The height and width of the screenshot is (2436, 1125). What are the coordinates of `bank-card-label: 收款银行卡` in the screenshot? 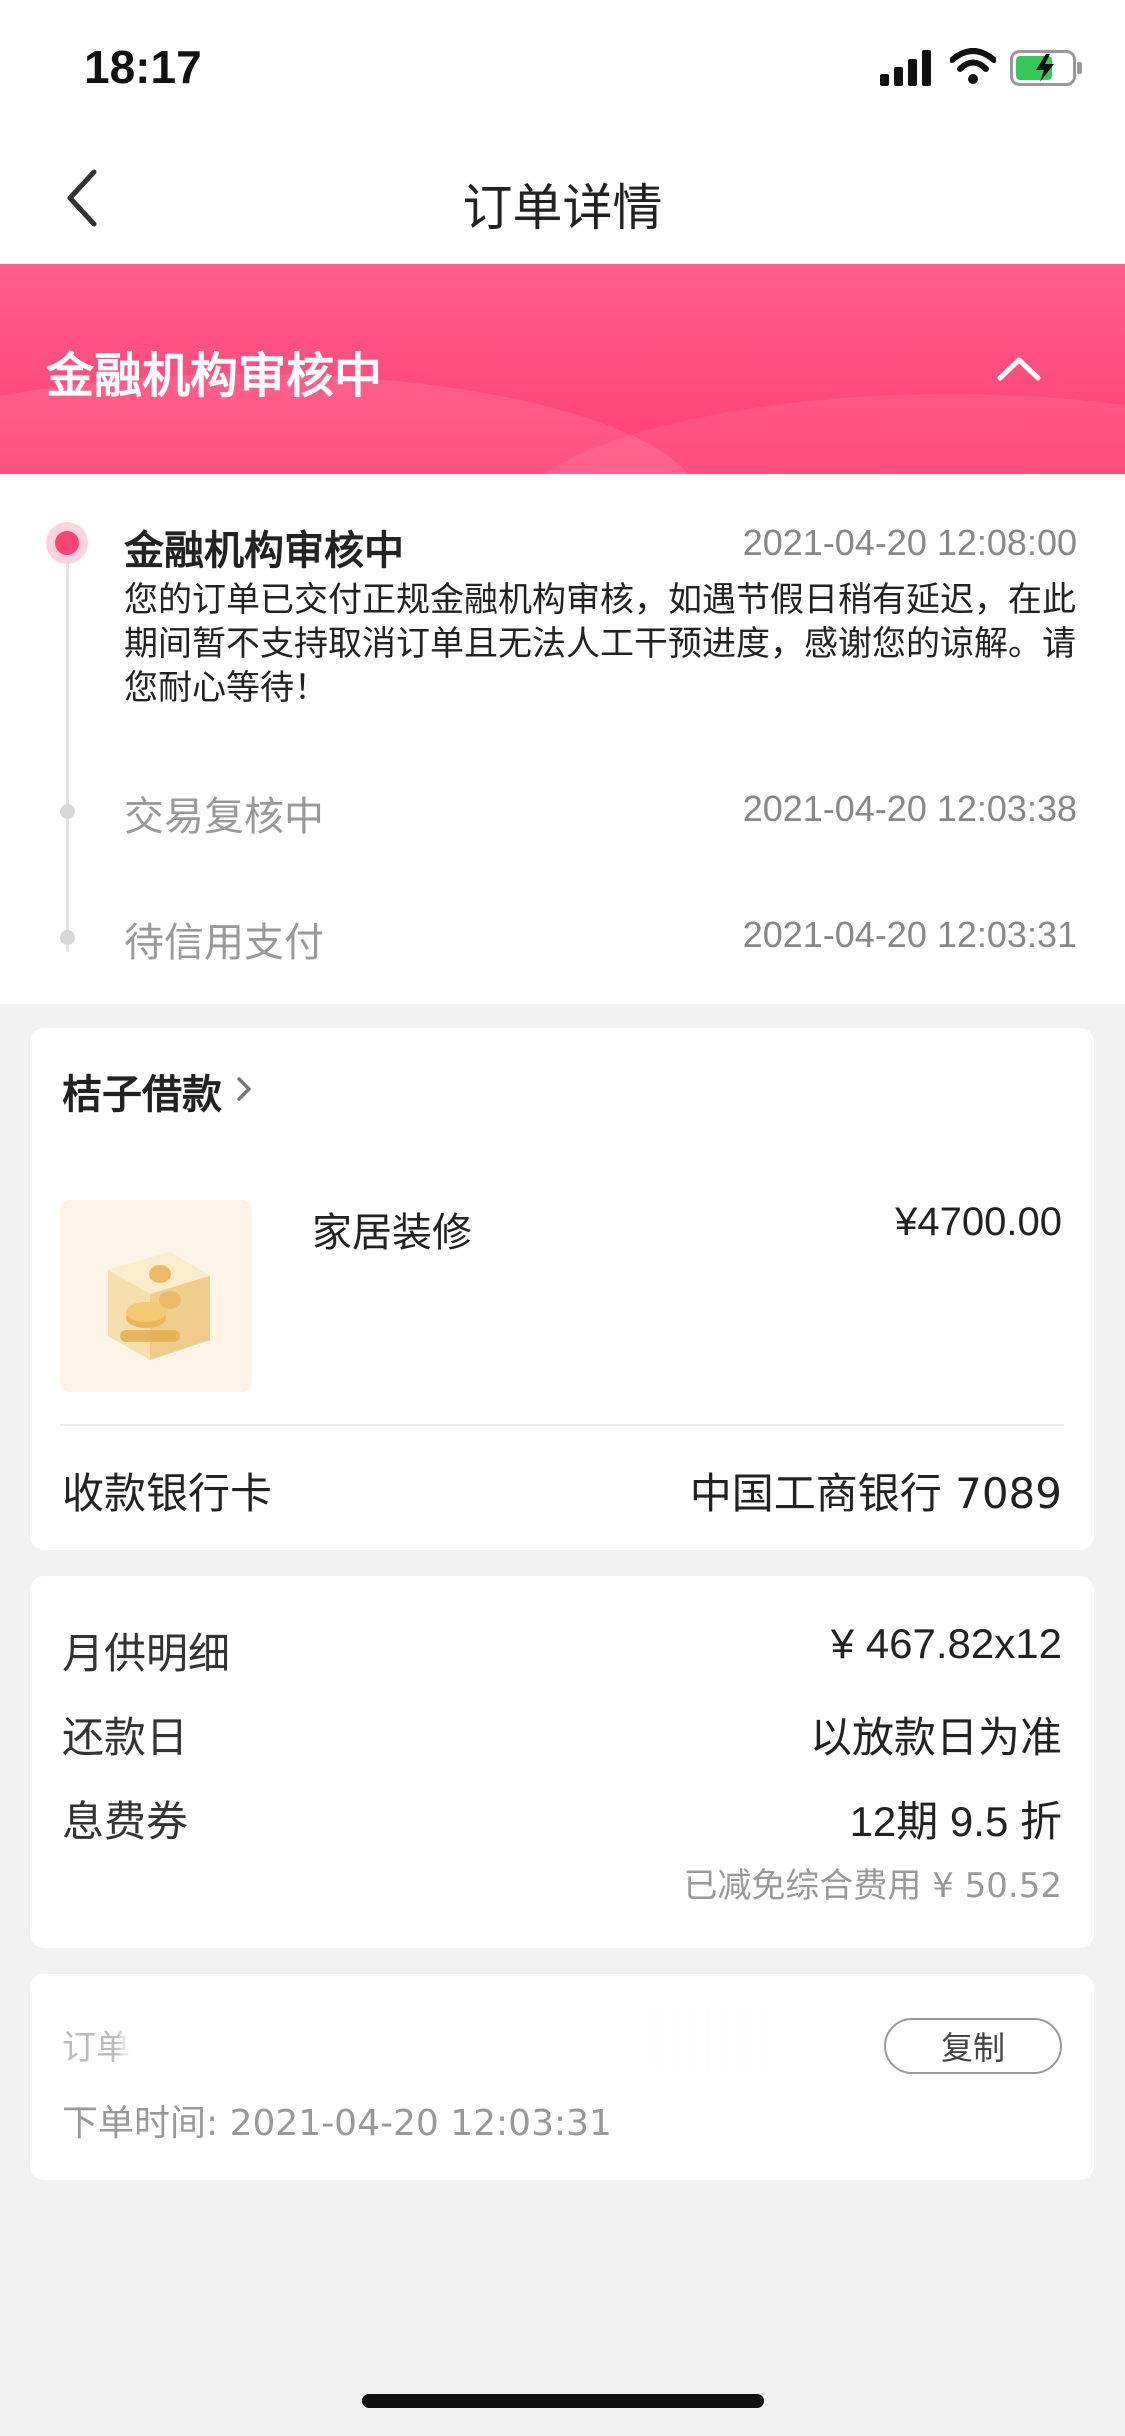 It's located at (167, 1493).